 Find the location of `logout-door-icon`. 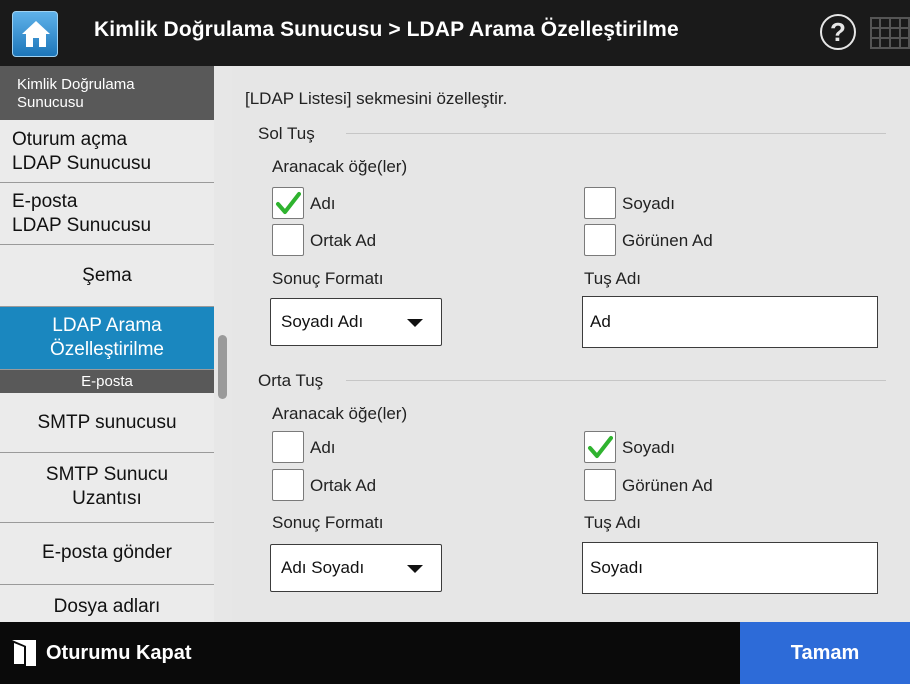

logout-door-icon is located at coordinates (24, 653).